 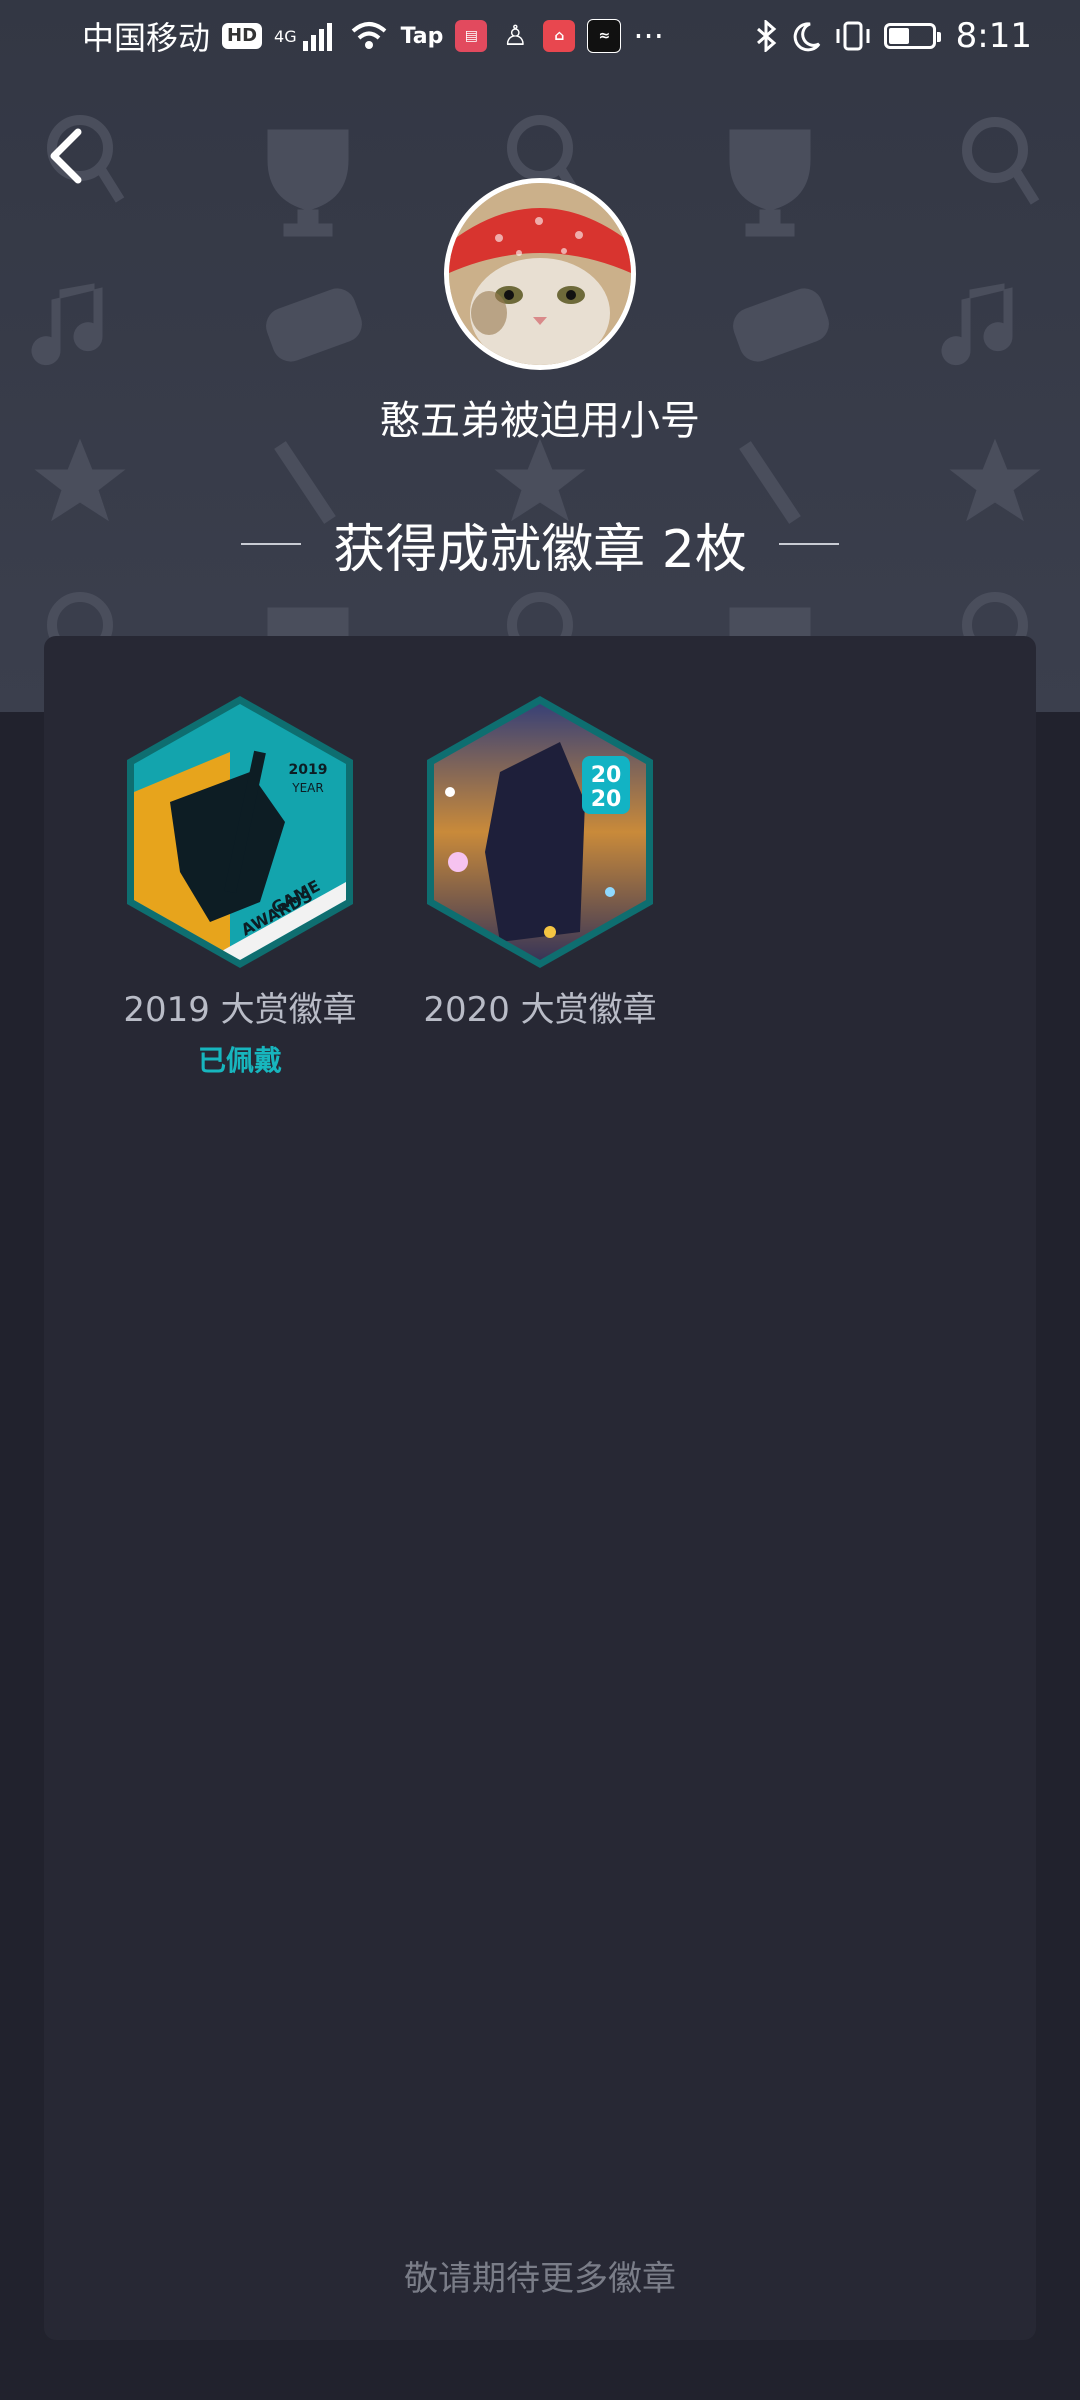 I want to click on badge-item-2019: 2019 YEAR GAME AWARDS 2019 大赏徽章 已佩戴, so click(x=240, y=885).